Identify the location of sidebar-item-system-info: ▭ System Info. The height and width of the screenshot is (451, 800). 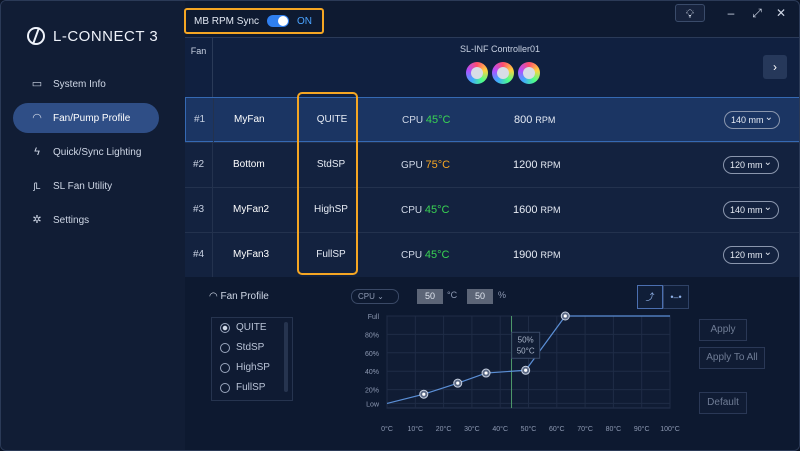
(86, 84).